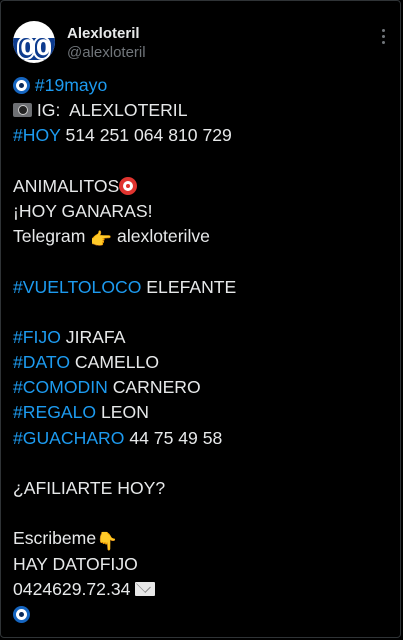 The height and width of the screenshot is (640, 403). I want to click on post-line: #COMODIN CARNERO, so click(202, 387).